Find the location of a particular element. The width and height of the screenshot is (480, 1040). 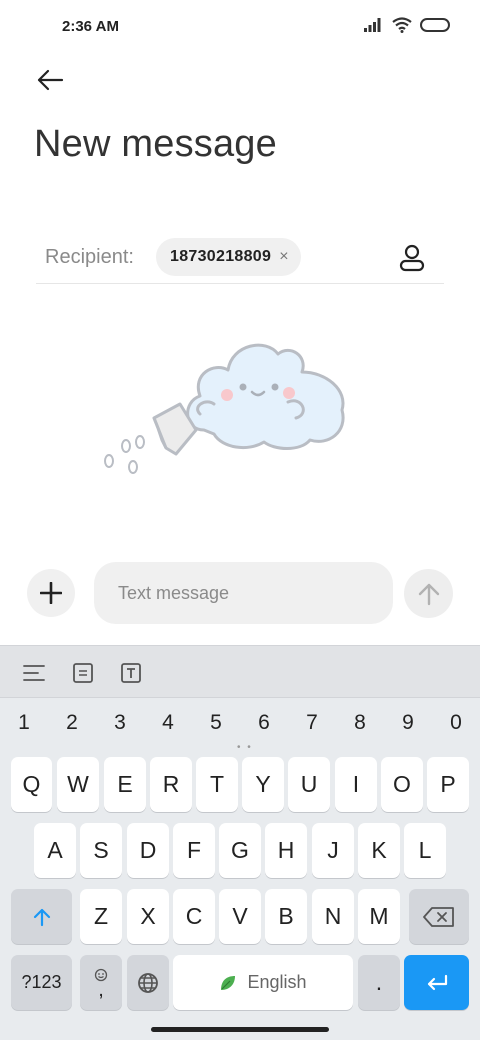

backspace-icon is located at coordinates (438, 916).